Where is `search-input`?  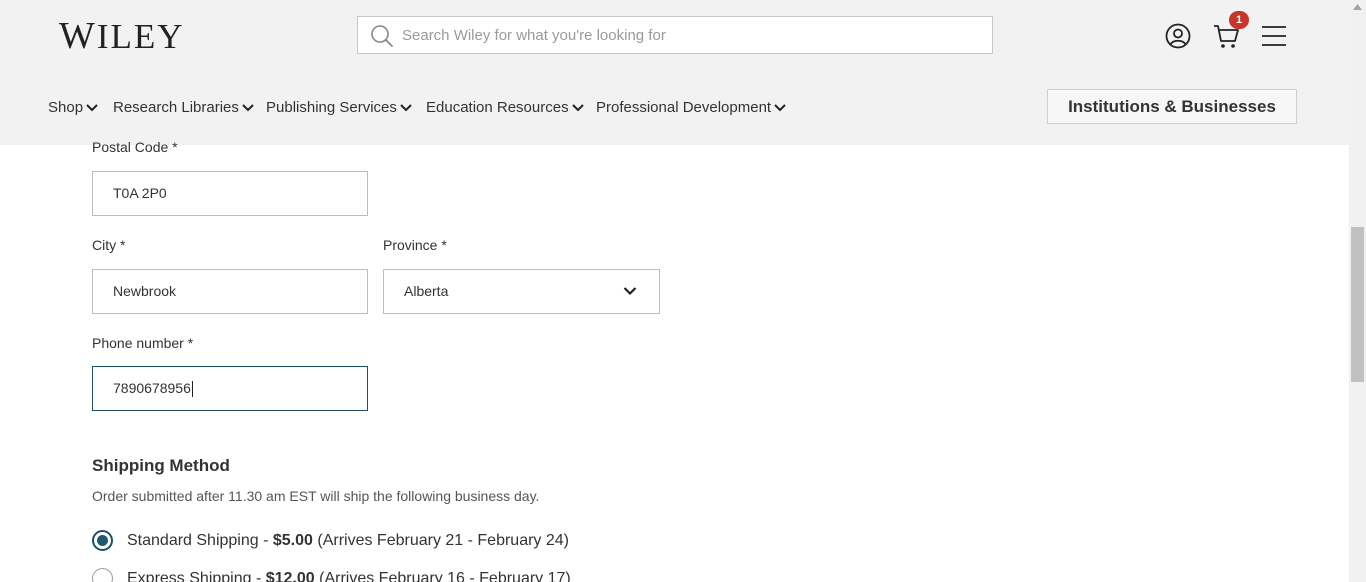 search-input is located at coordinates (692, 35).